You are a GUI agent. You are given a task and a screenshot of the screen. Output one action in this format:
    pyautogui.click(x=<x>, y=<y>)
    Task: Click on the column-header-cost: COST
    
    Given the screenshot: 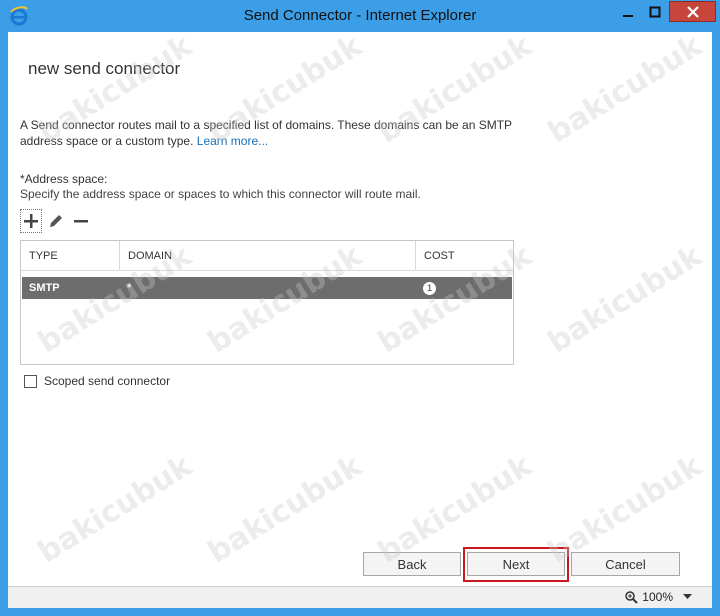 What is the action you would take?
    pyautogui.click(x=464, y=255)
    